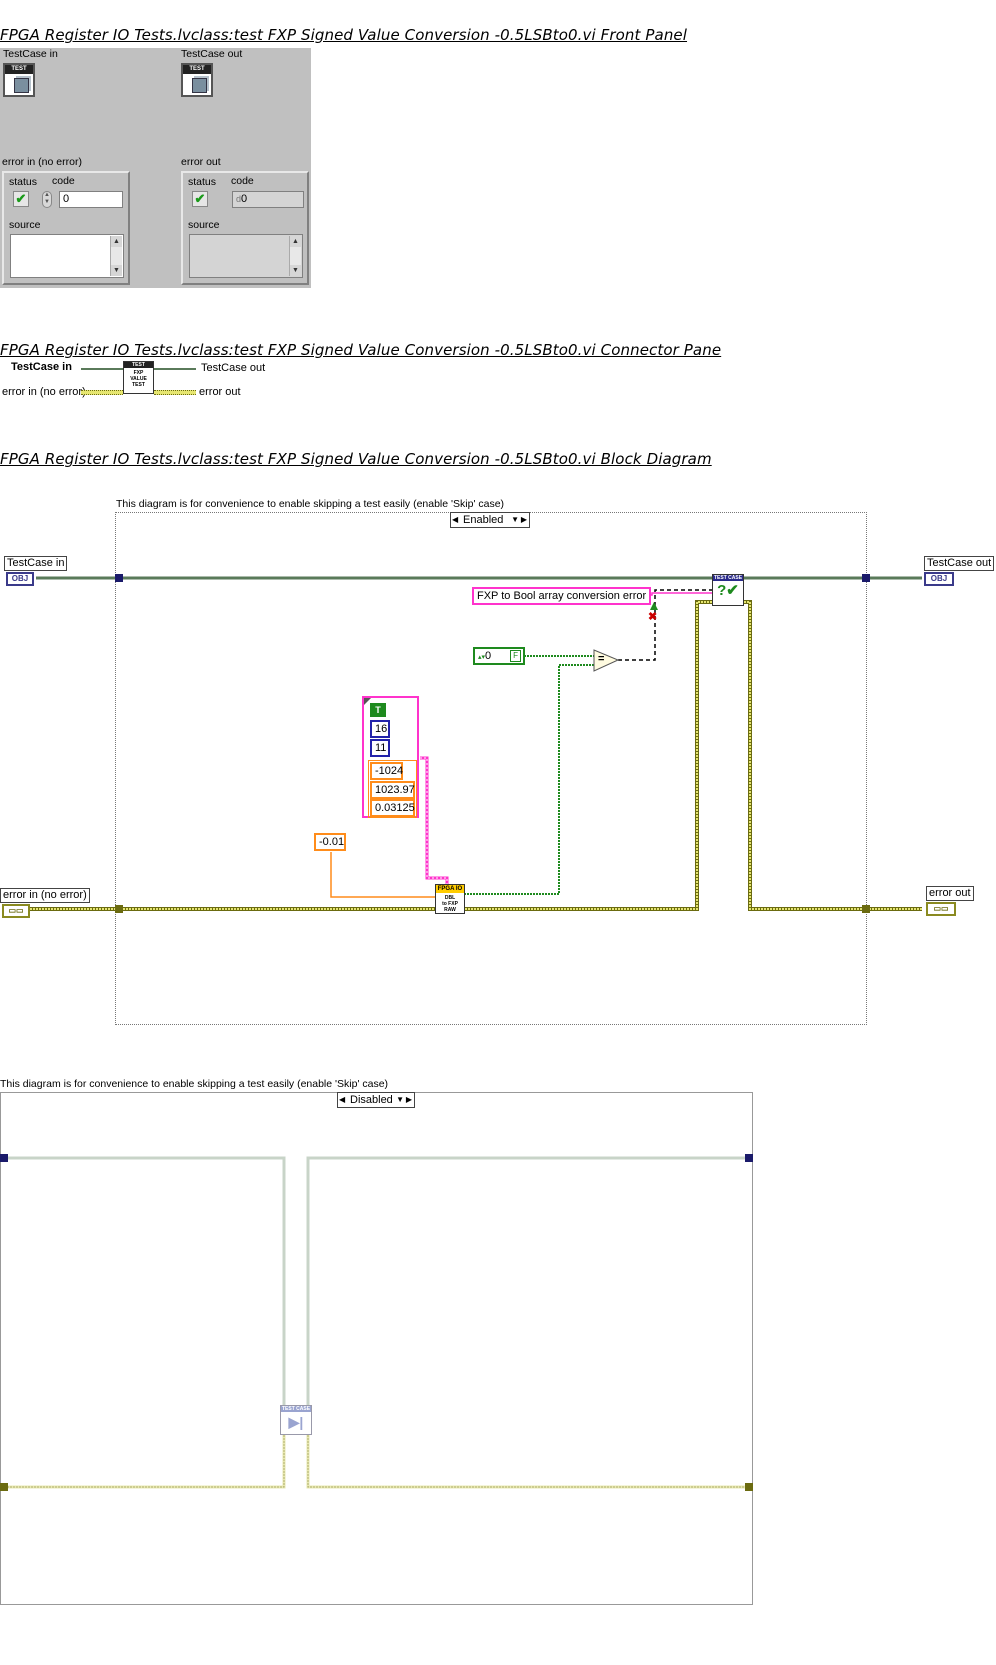 This screenshot has width=996, height=1665. What do you see at coordinates (67, 256) in the screenshot?
I see `source-field: ▲ ▼` at bounding box center [67, 256].